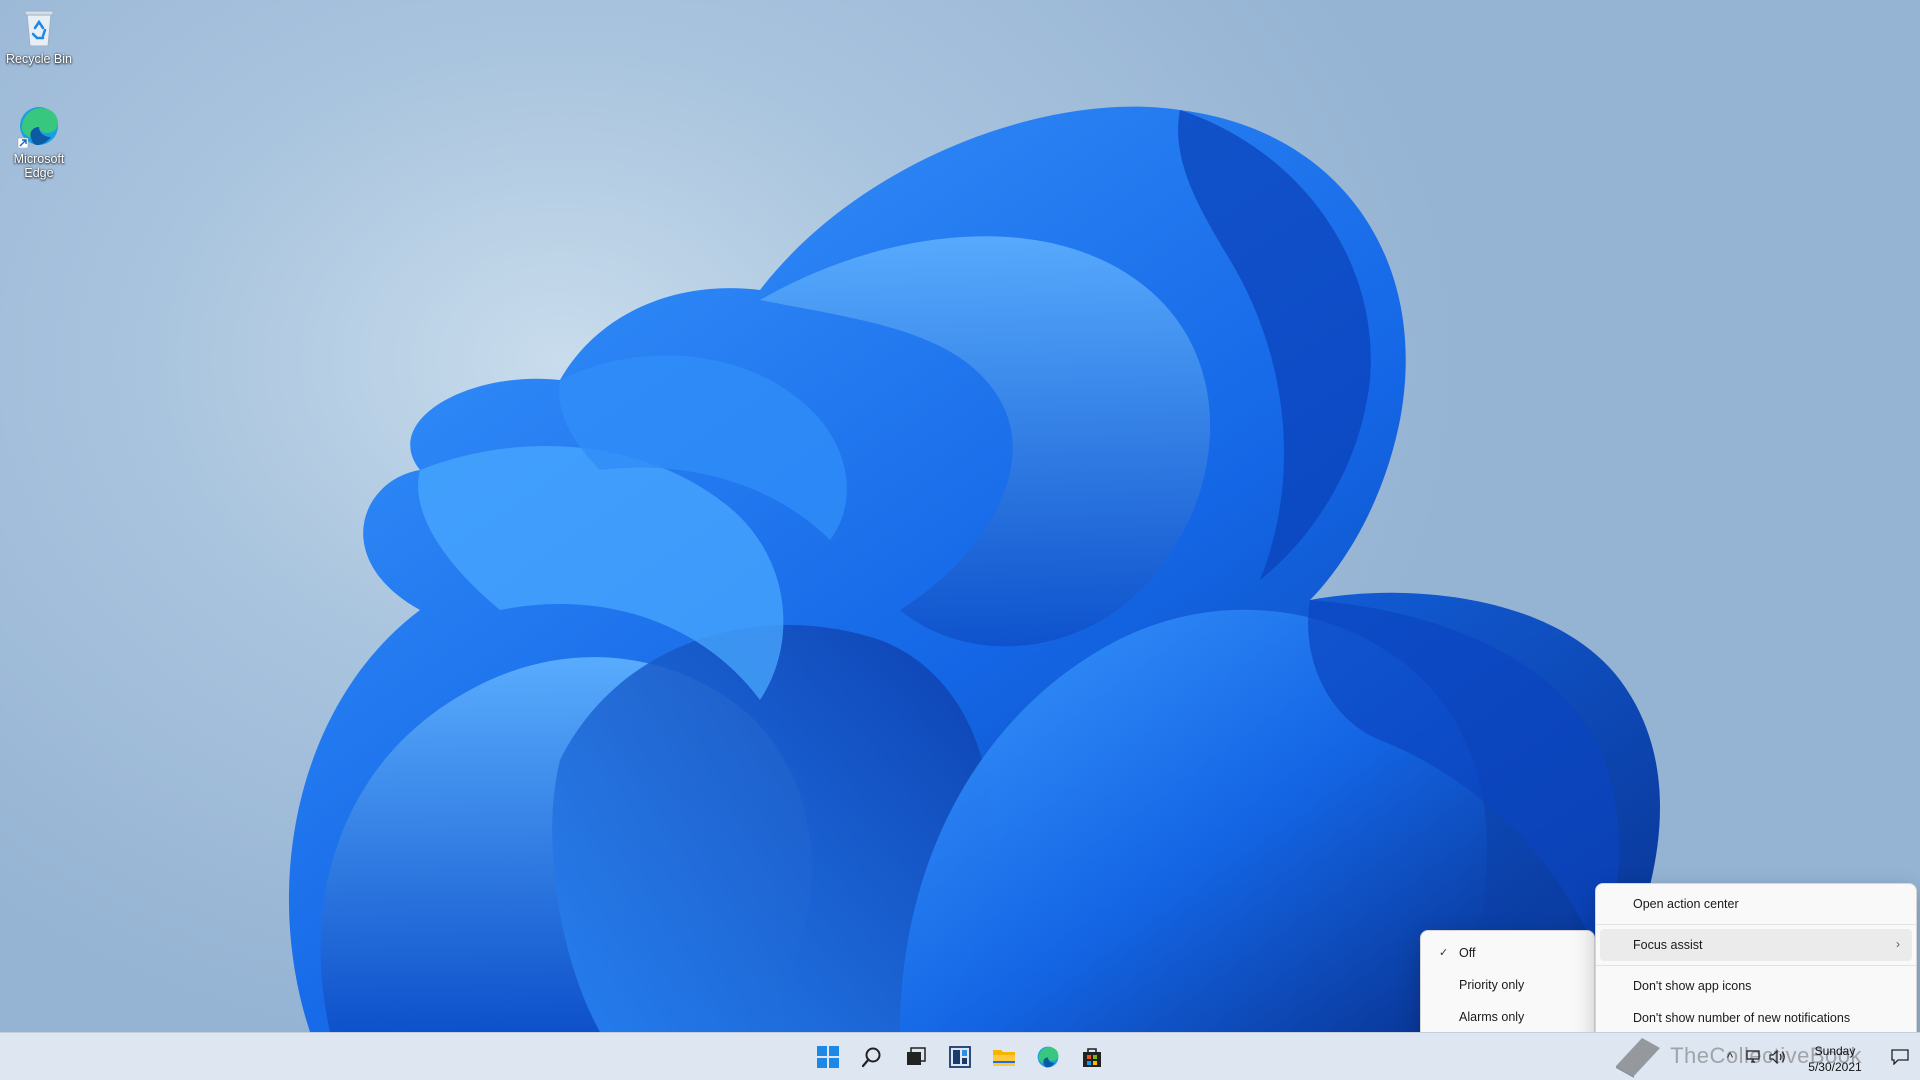 The image size is (1920, 1080). What do you see at coordinates (1638, 1058) in the screenshot?
I see `book-icon` at bounding box center [1638, 1058].